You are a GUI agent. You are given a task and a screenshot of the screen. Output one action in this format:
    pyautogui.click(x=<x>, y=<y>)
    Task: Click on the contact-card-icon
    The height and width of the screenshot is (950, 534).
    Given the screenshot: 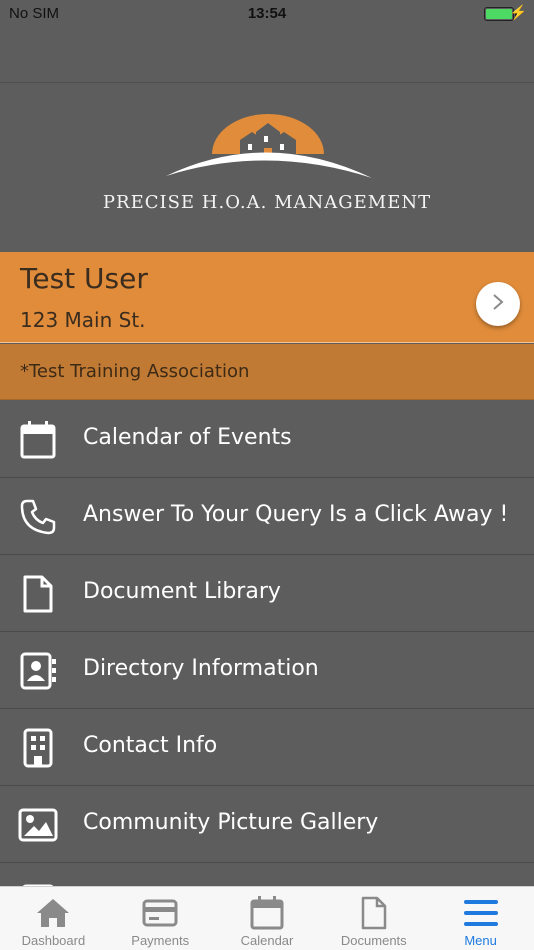 What is the action you would take?
    pyautogui.click(x=38, y=671)
    